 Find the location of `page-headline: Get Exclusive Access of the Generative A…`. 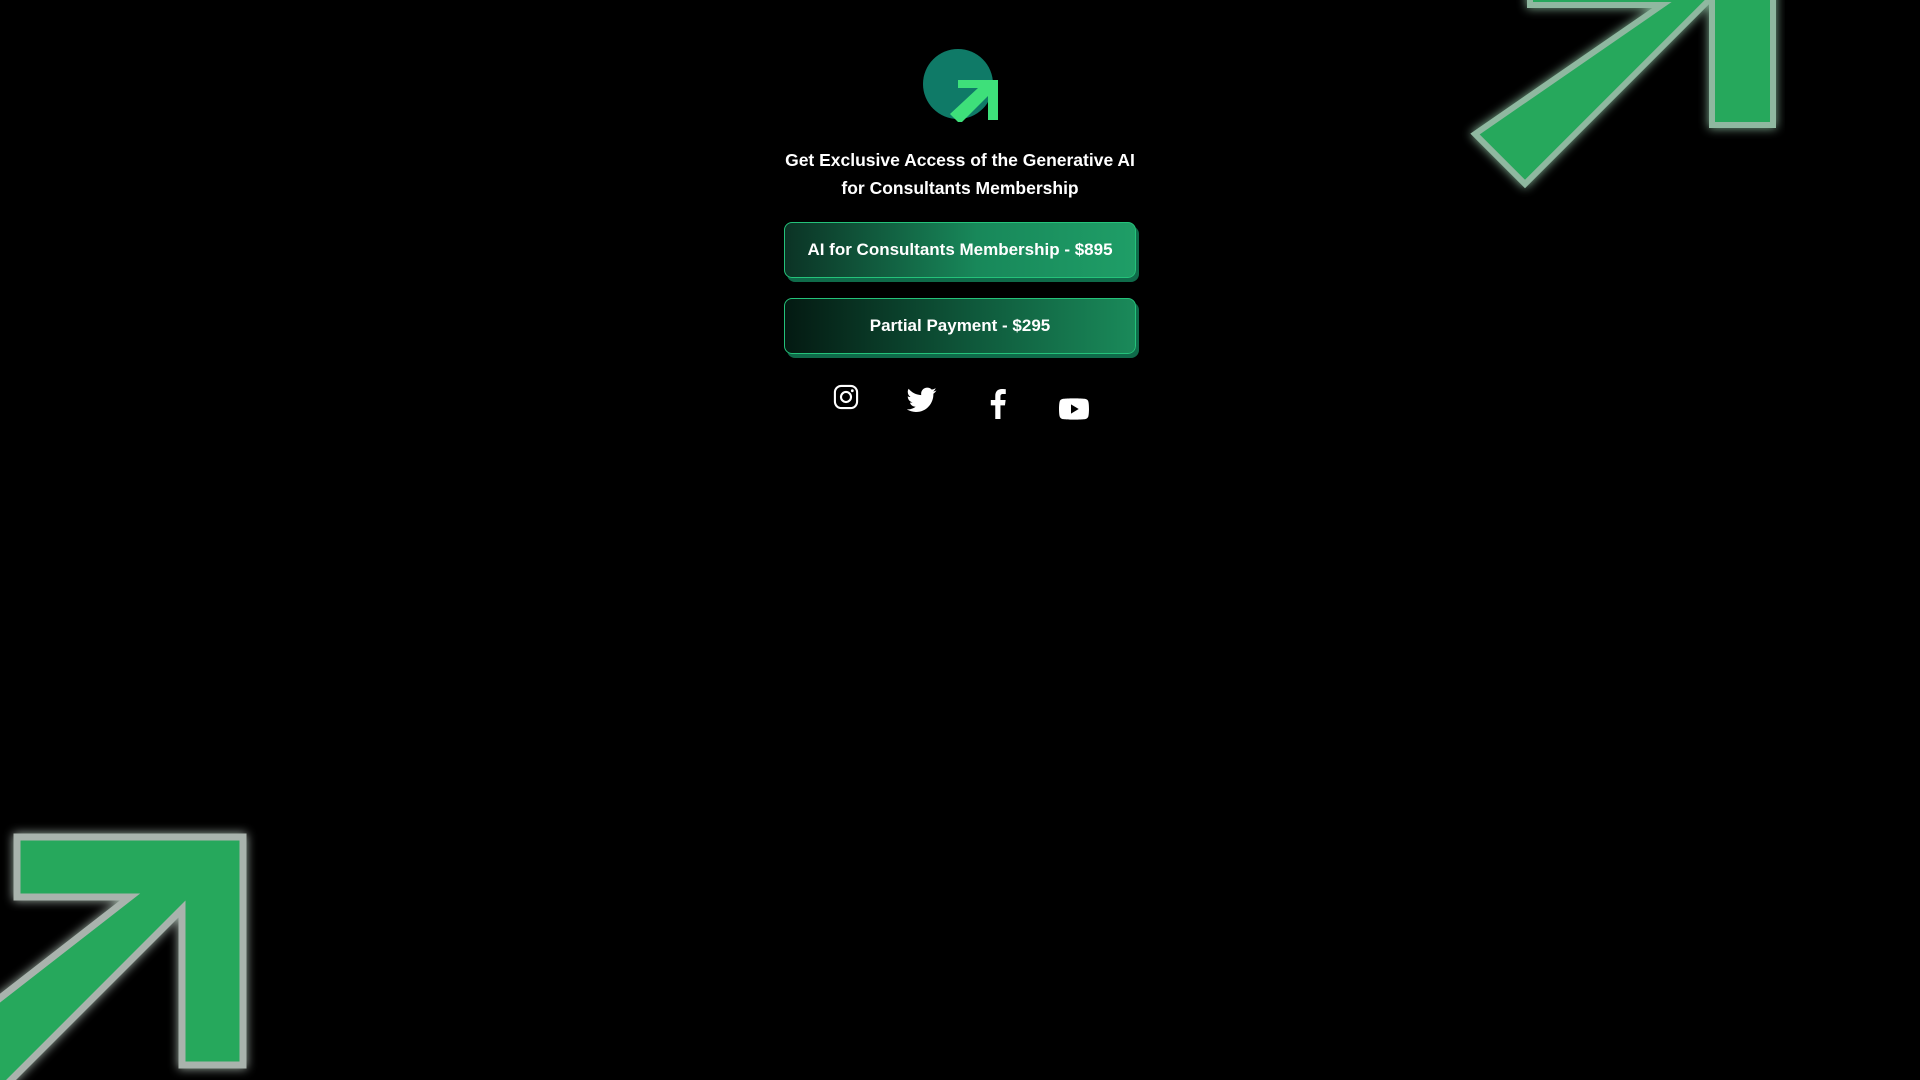

page-headline: Get Exclusive Access of the Generative A… is located at coordinates (960, 174).